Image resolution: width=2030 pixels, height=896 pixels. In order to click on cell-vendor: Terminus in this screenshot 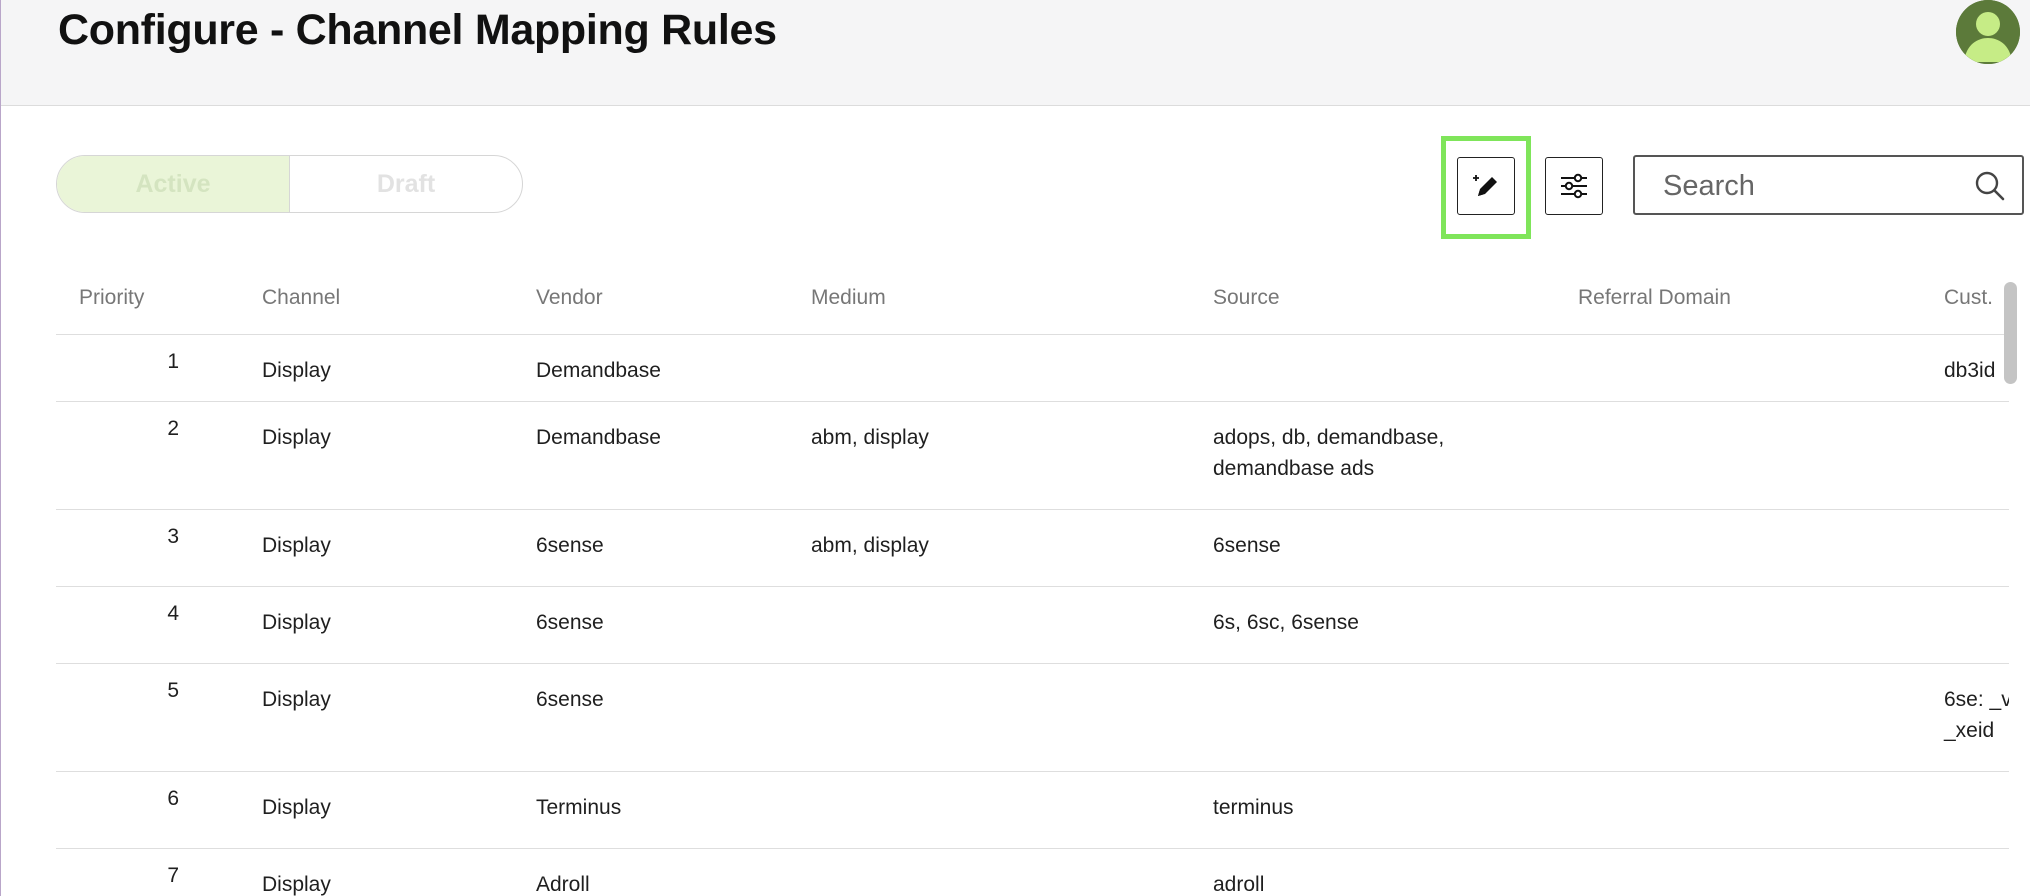, I will do `click(579, 807)`.